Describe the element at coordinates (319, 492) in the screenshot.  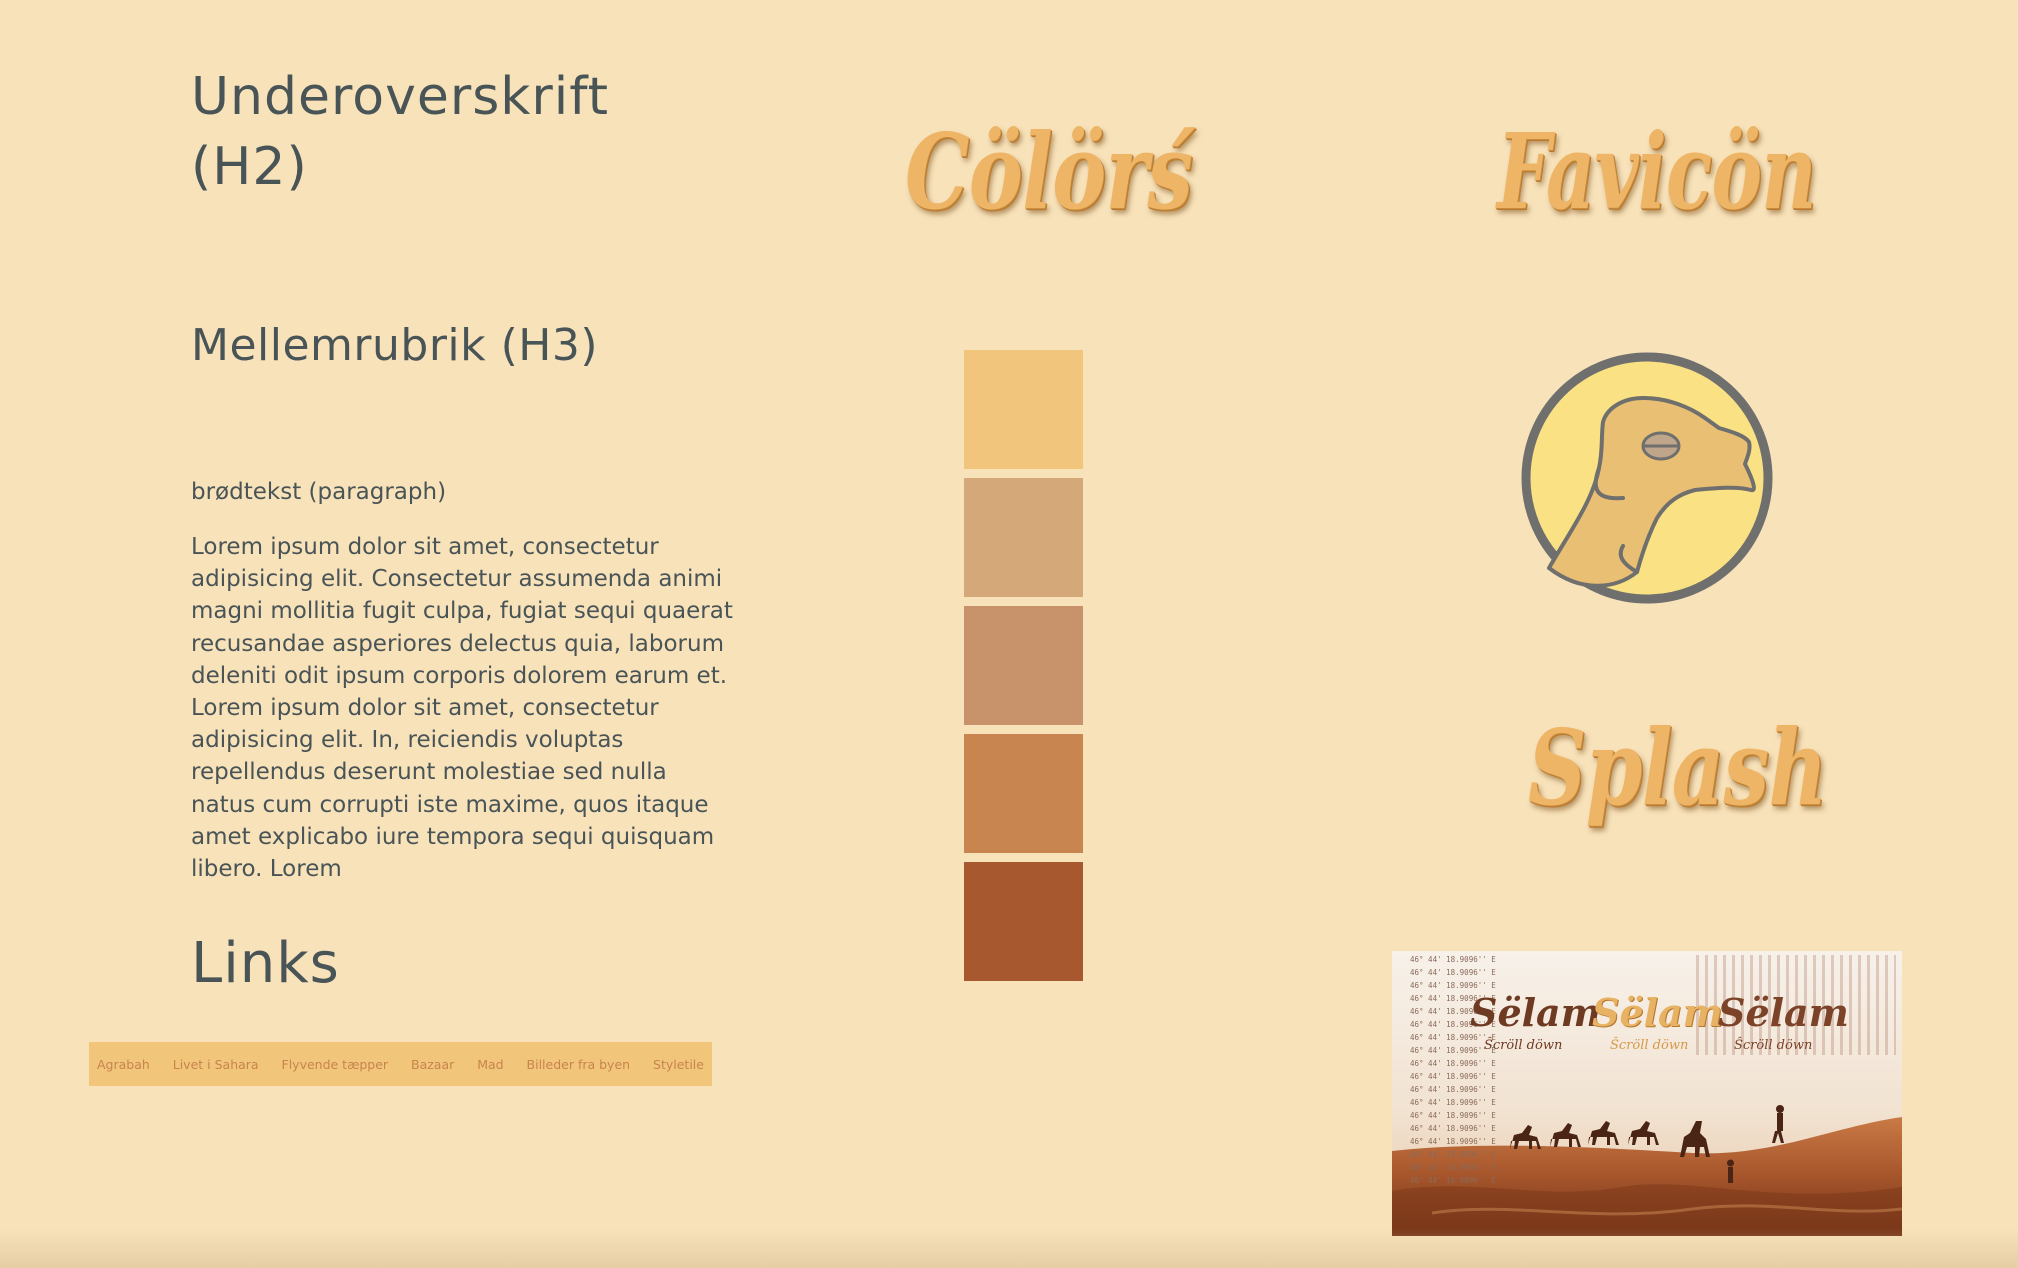
I see `paragraph-label: brødtekst (paragraph)` at that location.